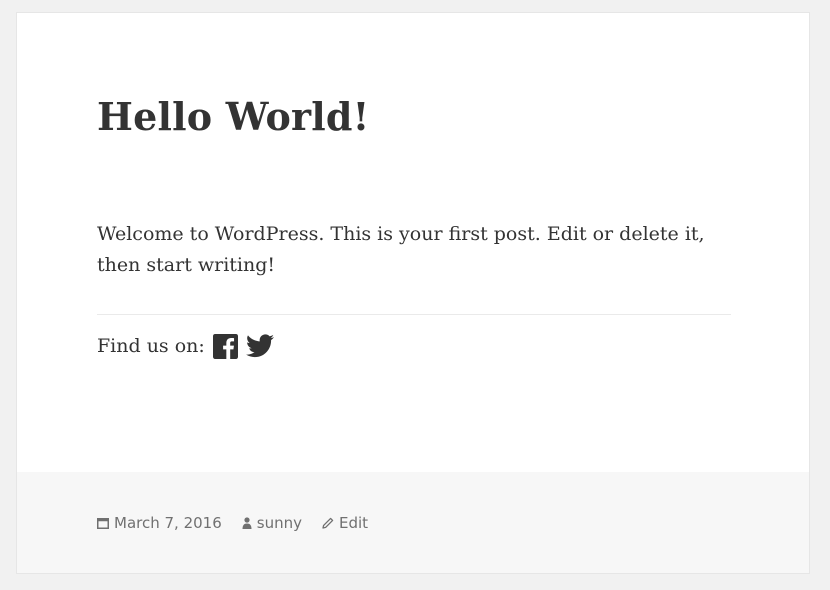  Describe the element at coordinates (353, 523) in the screenshot. I see `edit-label: Edit` at that location.